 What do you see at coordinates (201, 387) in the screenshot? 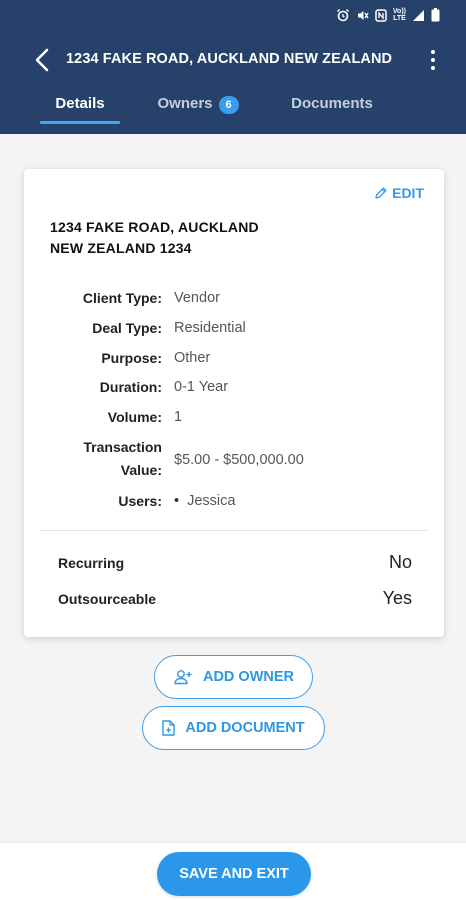
I see `duration-value: 0-1 Year` at bounding box center [201, 387].